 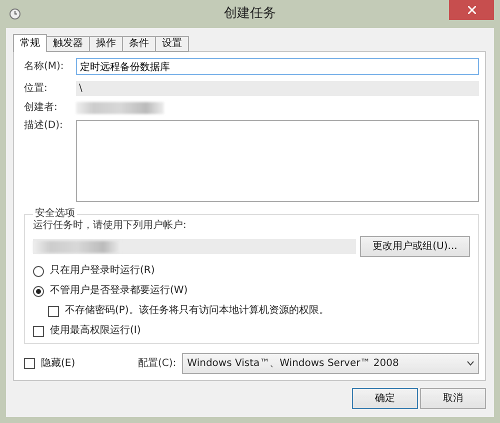 I want to click on field-label: 位置:, so click(x=36, y=88).